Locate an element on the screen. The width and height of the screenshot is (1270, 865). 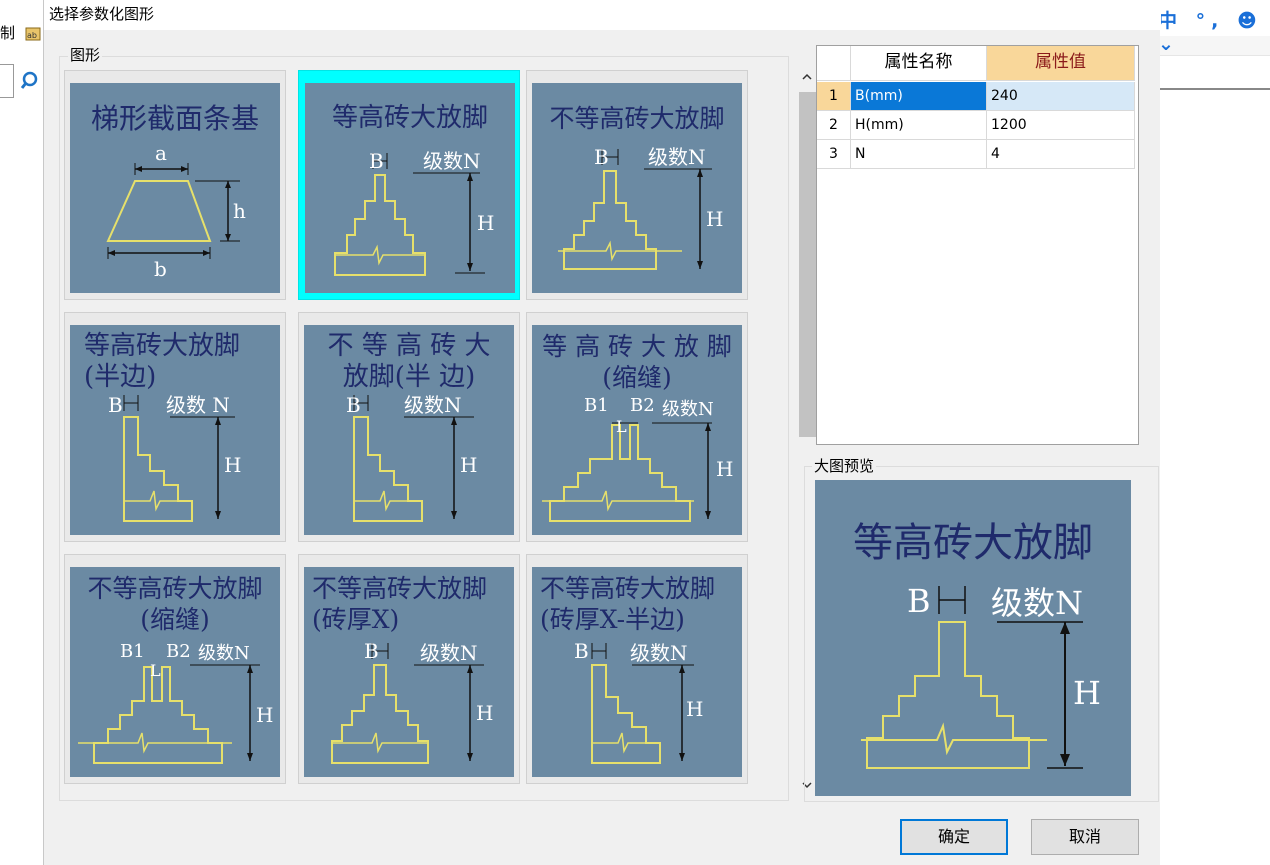
row-index: 2 is located at coordinates (834, 125).